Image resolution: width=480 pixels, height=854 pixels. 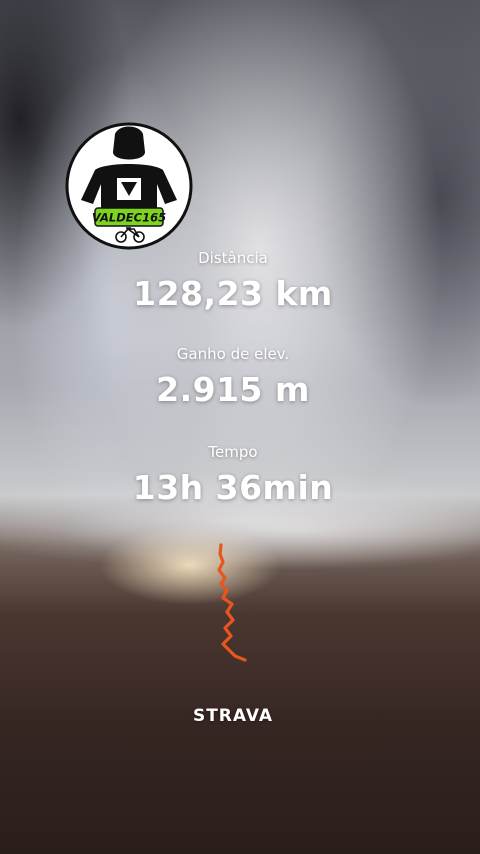 I want to click on time-value: 13h 36min, so click(x=233, y=487).